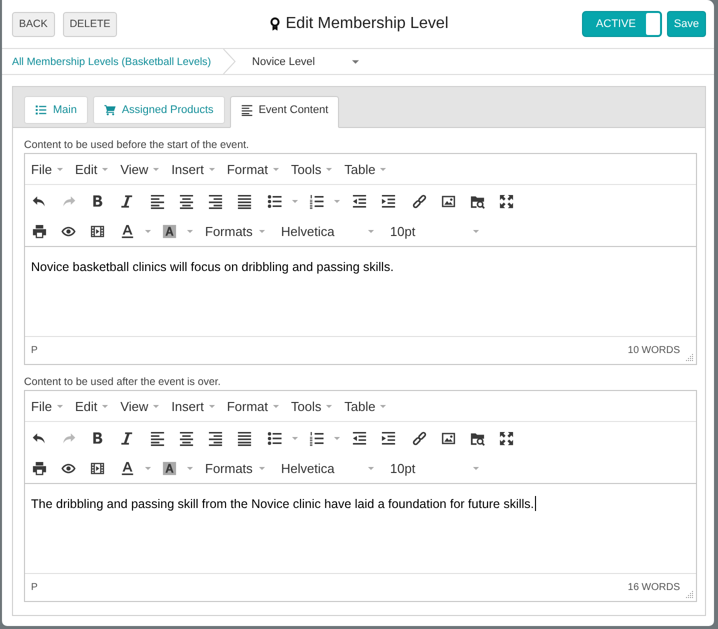 Image resolution: width=718 pixels, height=629 pixels. I want to click on editor-caption: Content to be used after the event is over., so click(123, 382).